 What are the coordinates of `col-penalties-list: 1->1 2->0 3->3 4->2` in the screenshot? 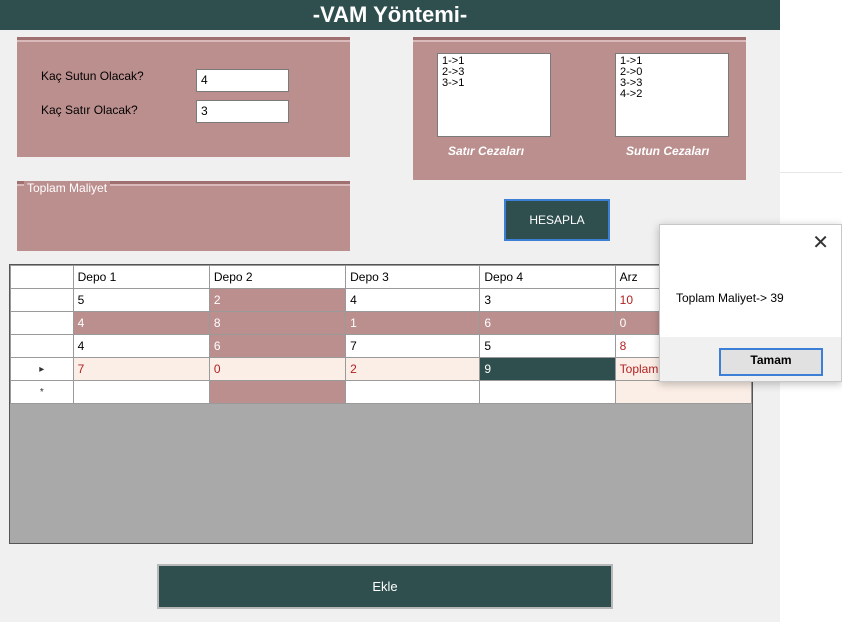 It's located at (672, 95).